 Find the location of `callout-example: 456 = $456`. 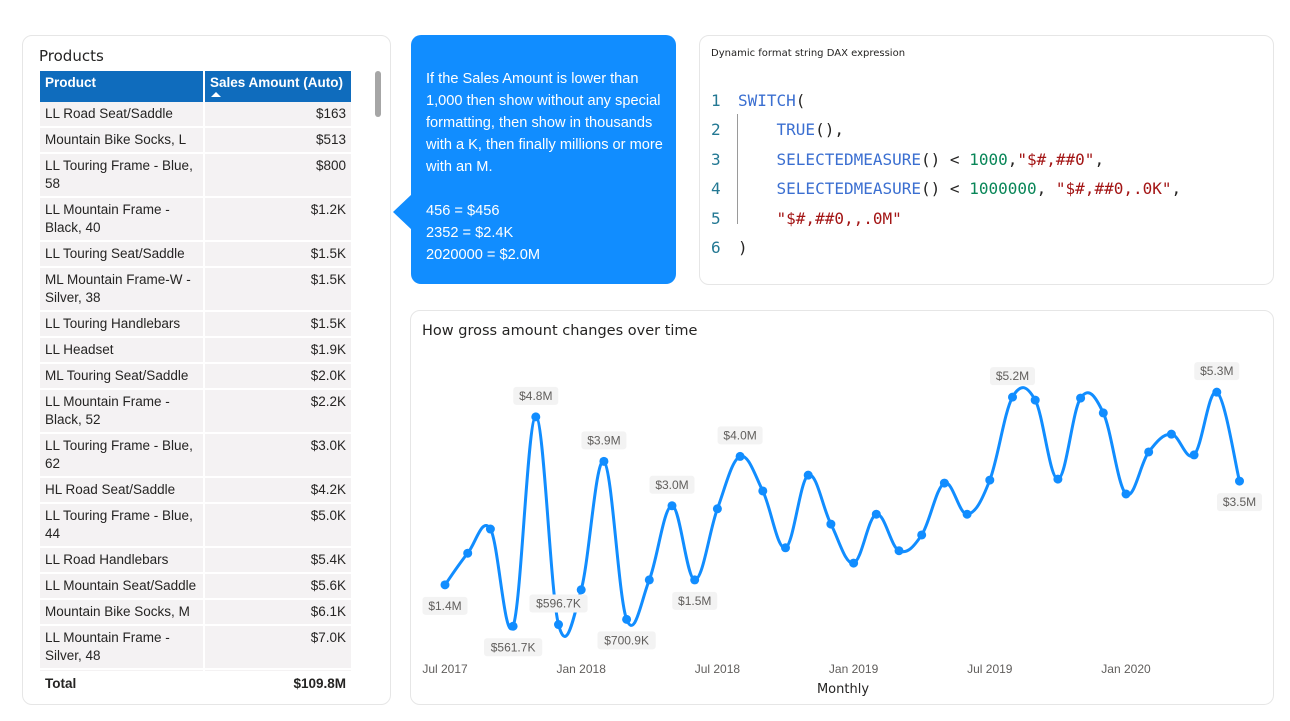

callout-example: 456 = $456 is located at coordinates (463, 211).